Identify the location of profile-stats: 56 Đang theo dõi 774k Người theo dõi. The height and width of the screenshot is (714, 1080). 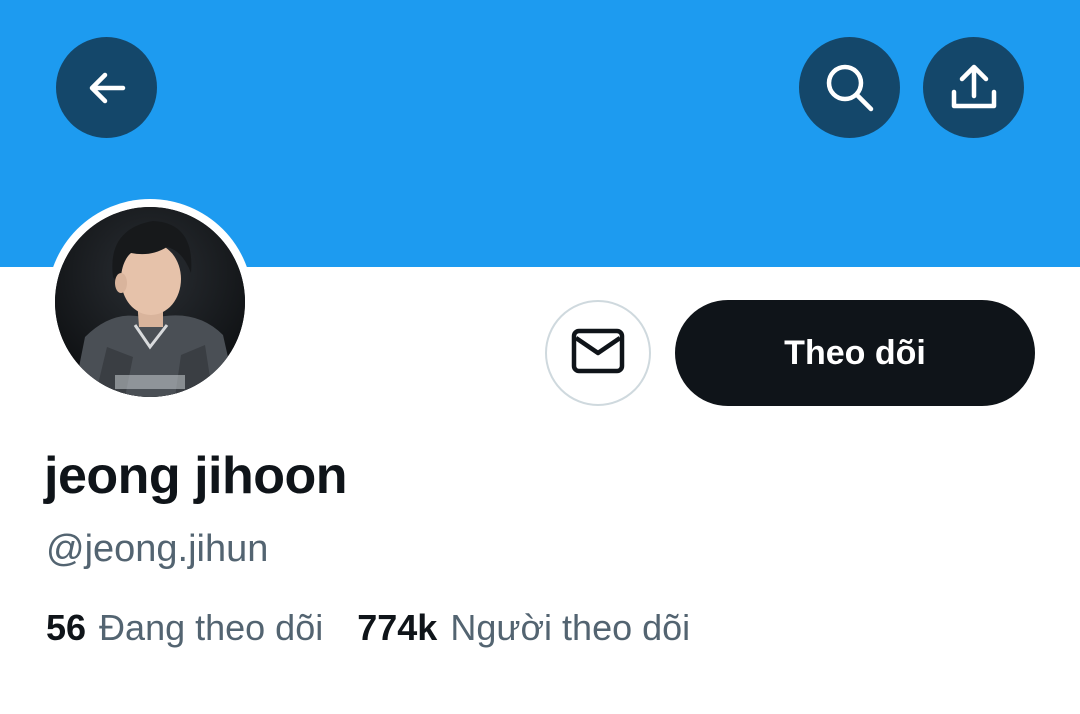
(368, 628).